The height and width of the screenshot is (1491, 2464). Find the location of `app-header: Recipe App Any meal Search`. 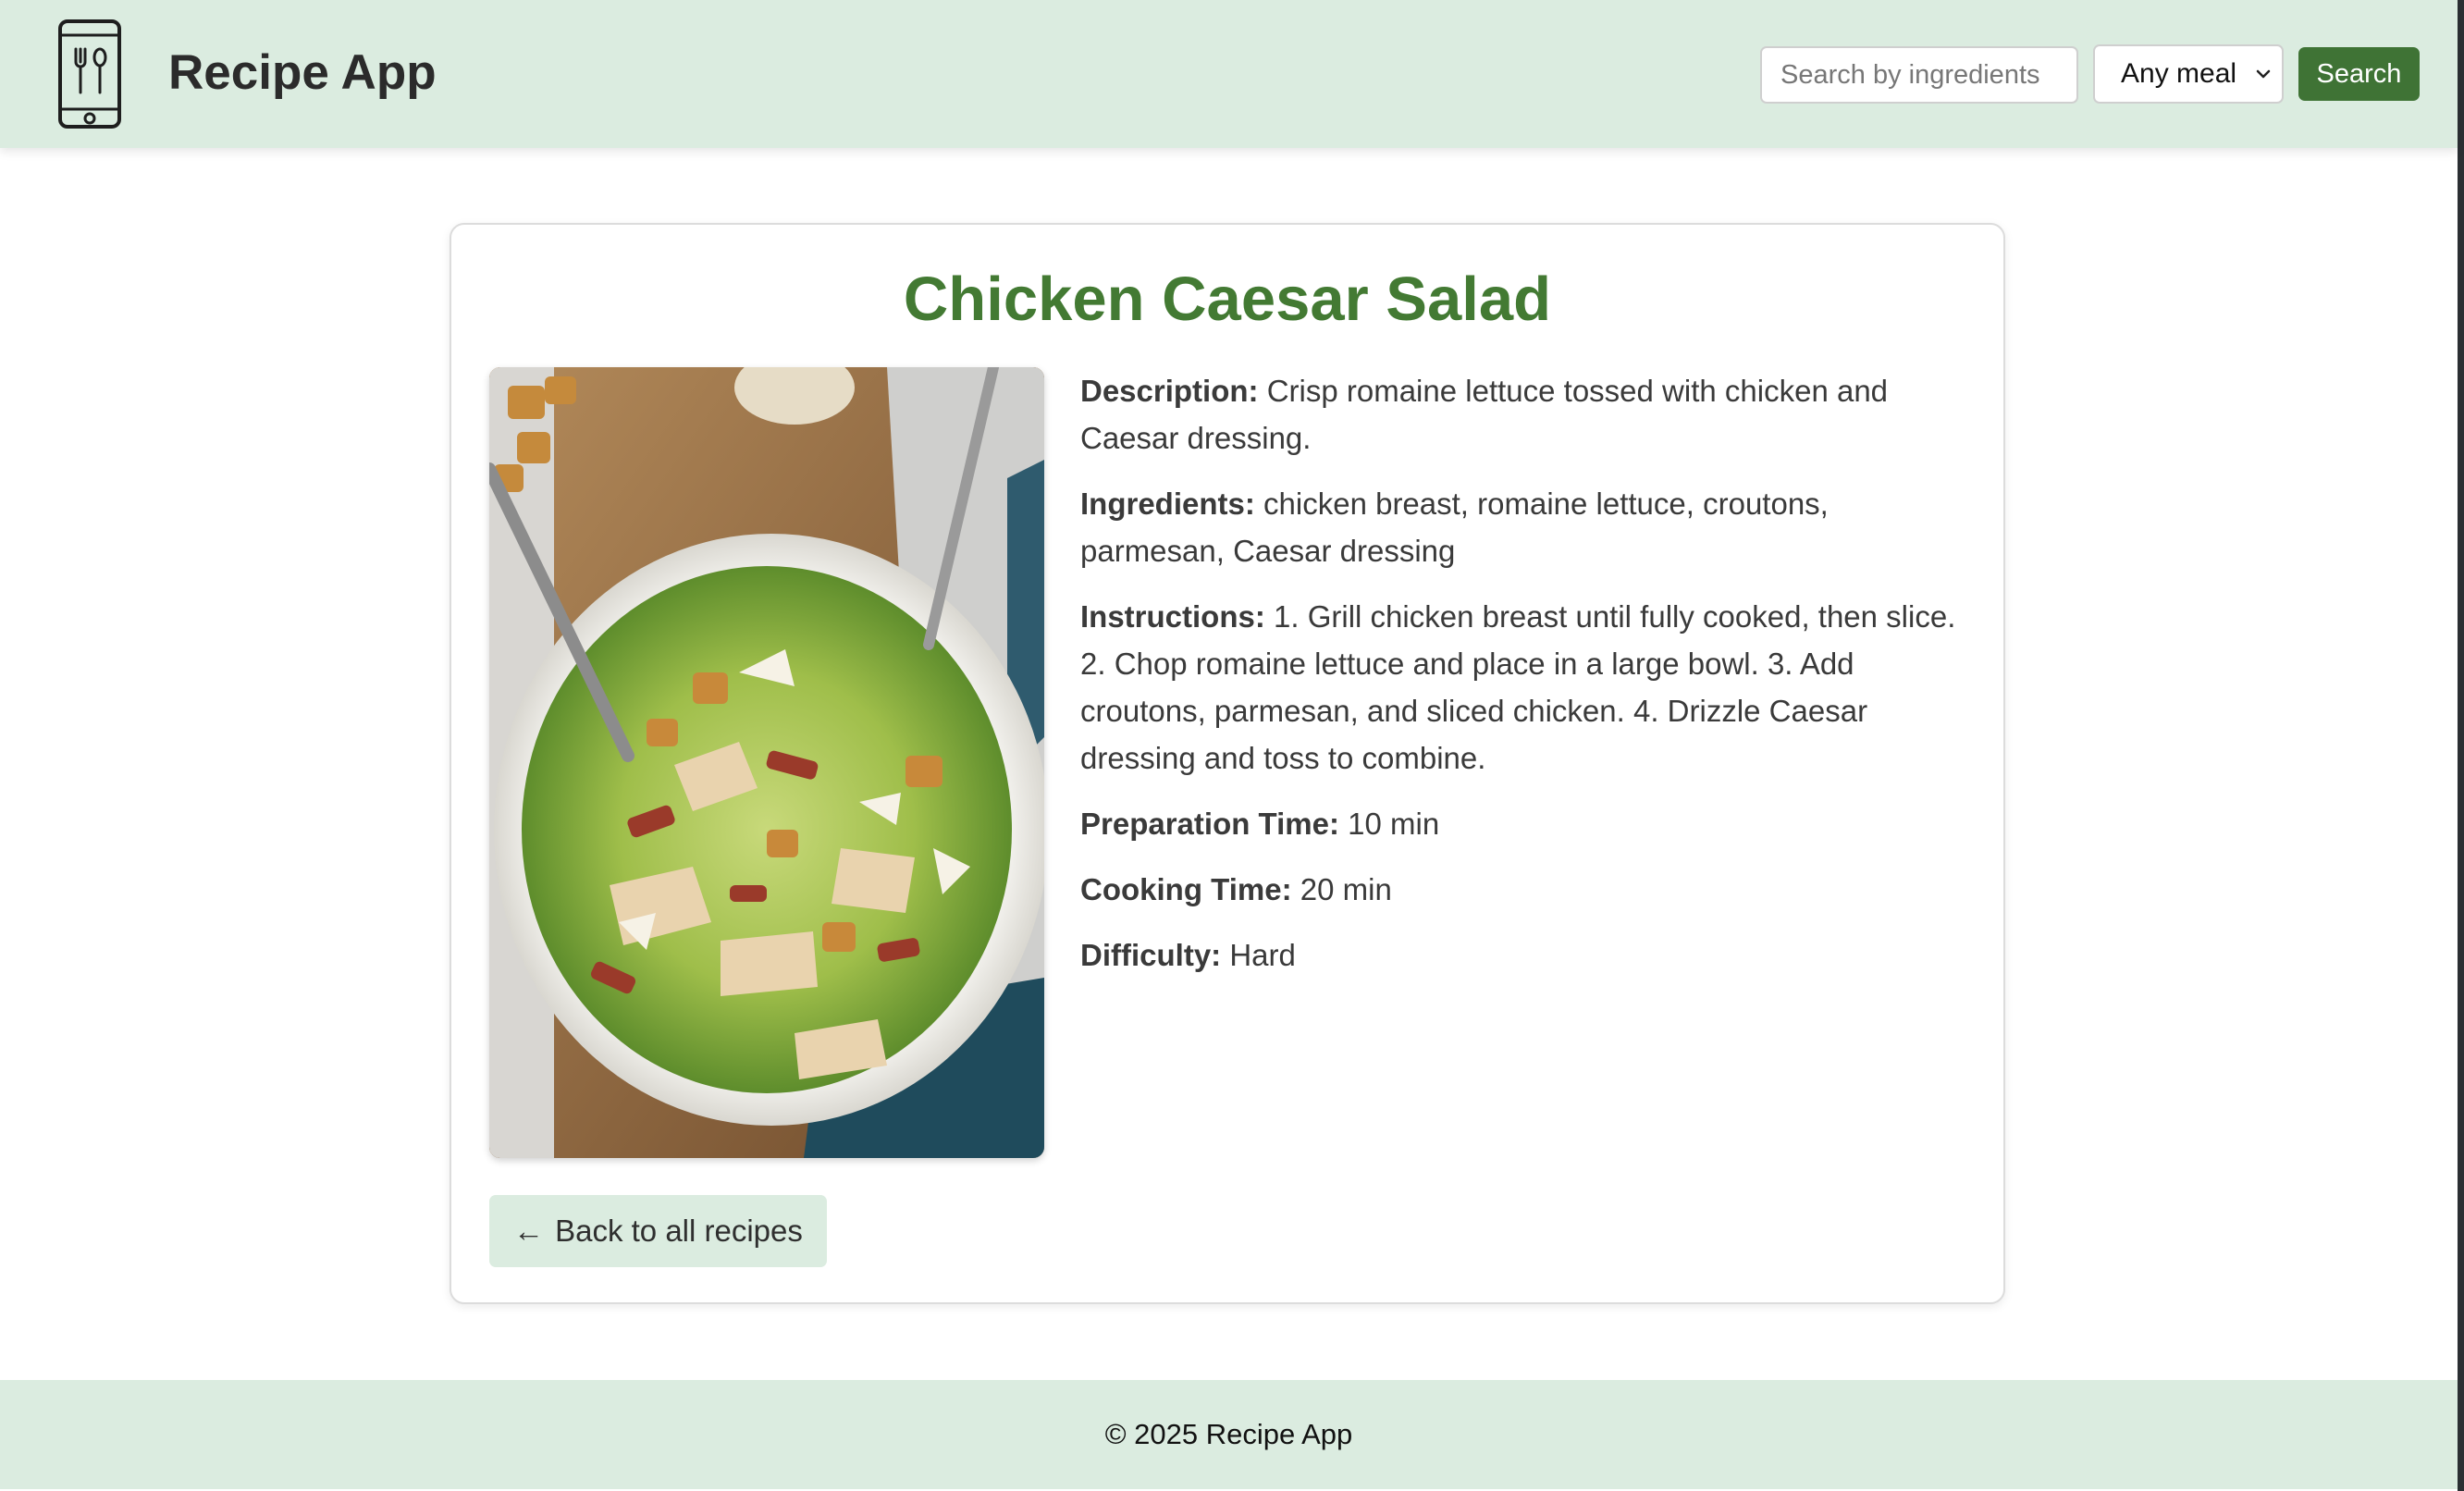

app-header: Recipe App Any meal Search is located at coordinates (1229, 74).